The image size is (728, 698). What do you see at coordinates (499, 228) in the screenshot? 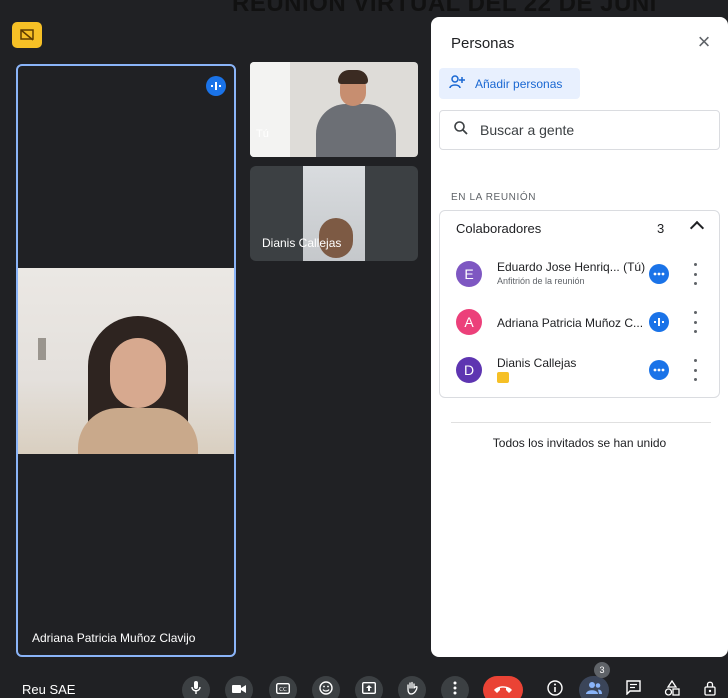
I see `group-title: Colaboradores` at bounding box center [499, 228].